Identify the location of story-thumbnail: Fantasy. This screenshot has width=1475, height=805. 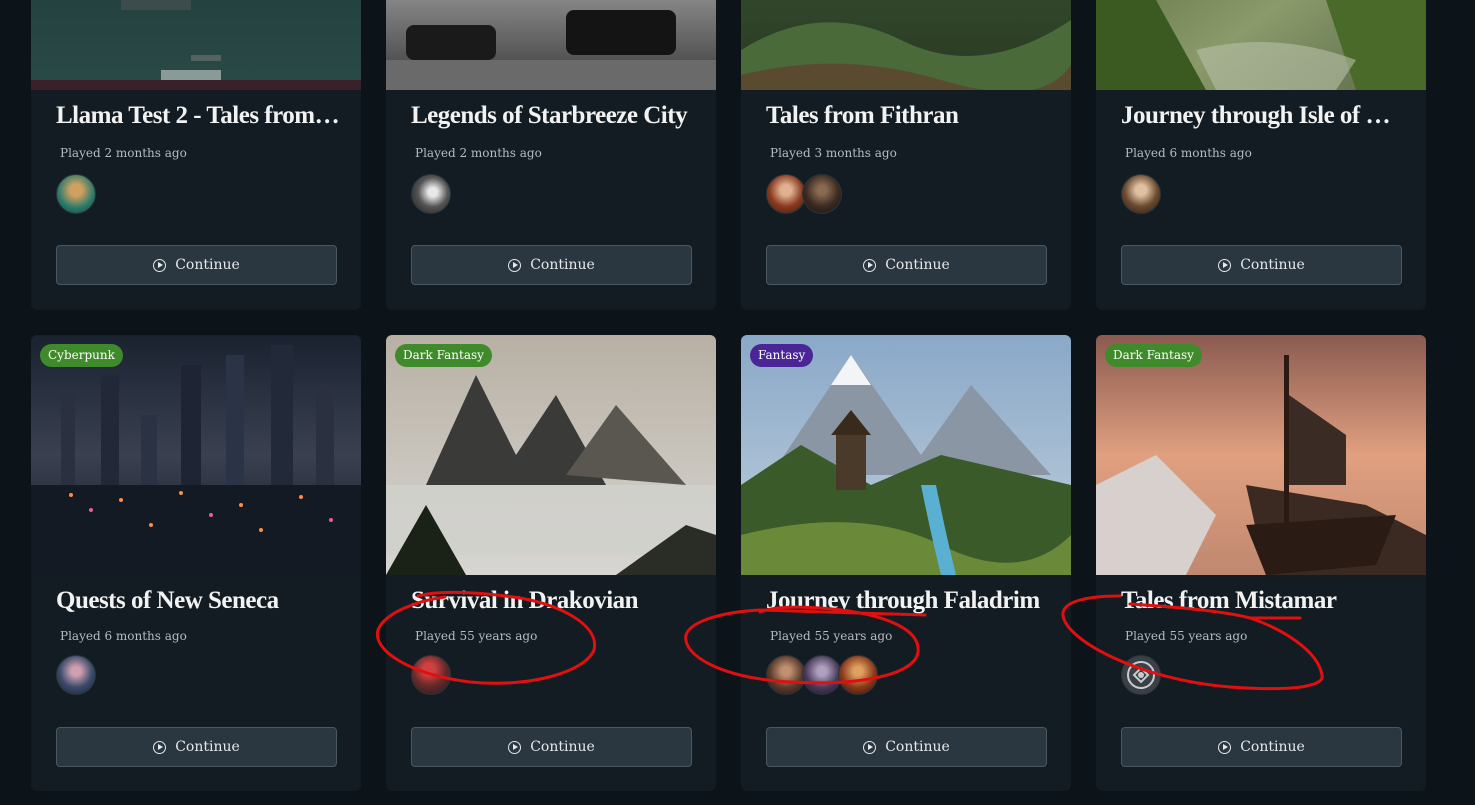
(906, 455).